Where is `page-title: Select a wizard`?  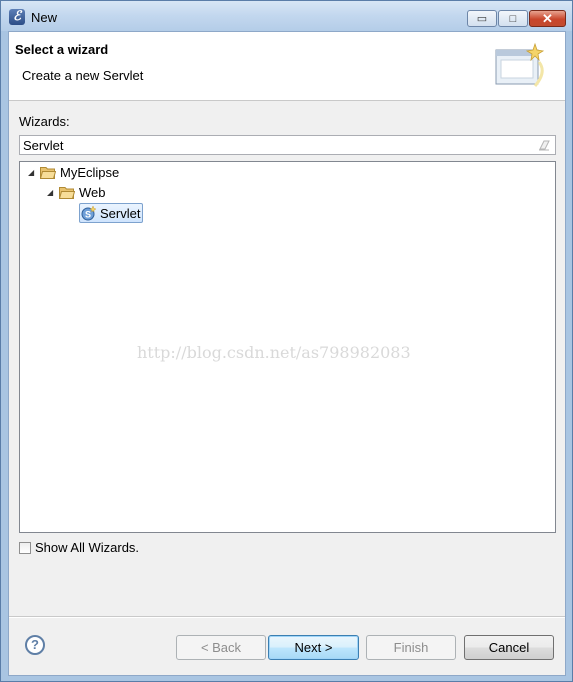
page-title: Select a wizard is located at coordinates (62, 49).